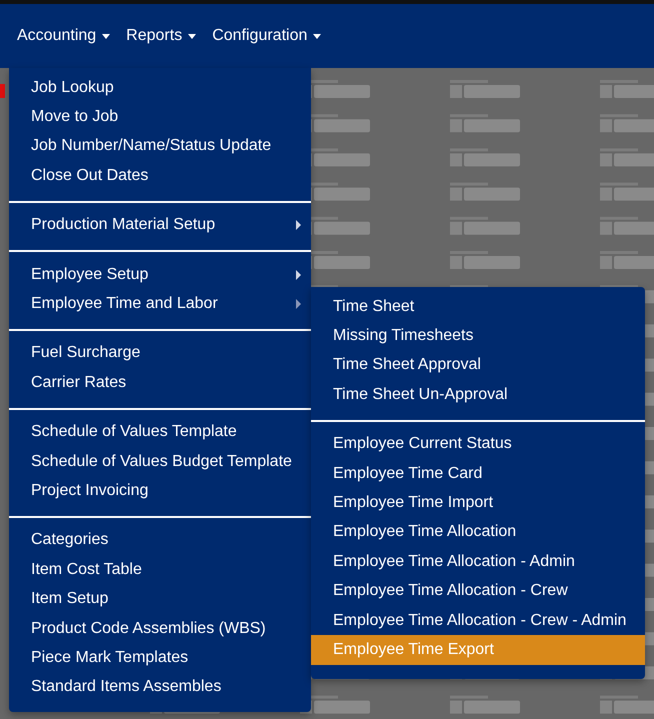 The width and height of the screenshot is (654, 719). I want to click on menu-item: Close Out Dates, so click(160, 176).